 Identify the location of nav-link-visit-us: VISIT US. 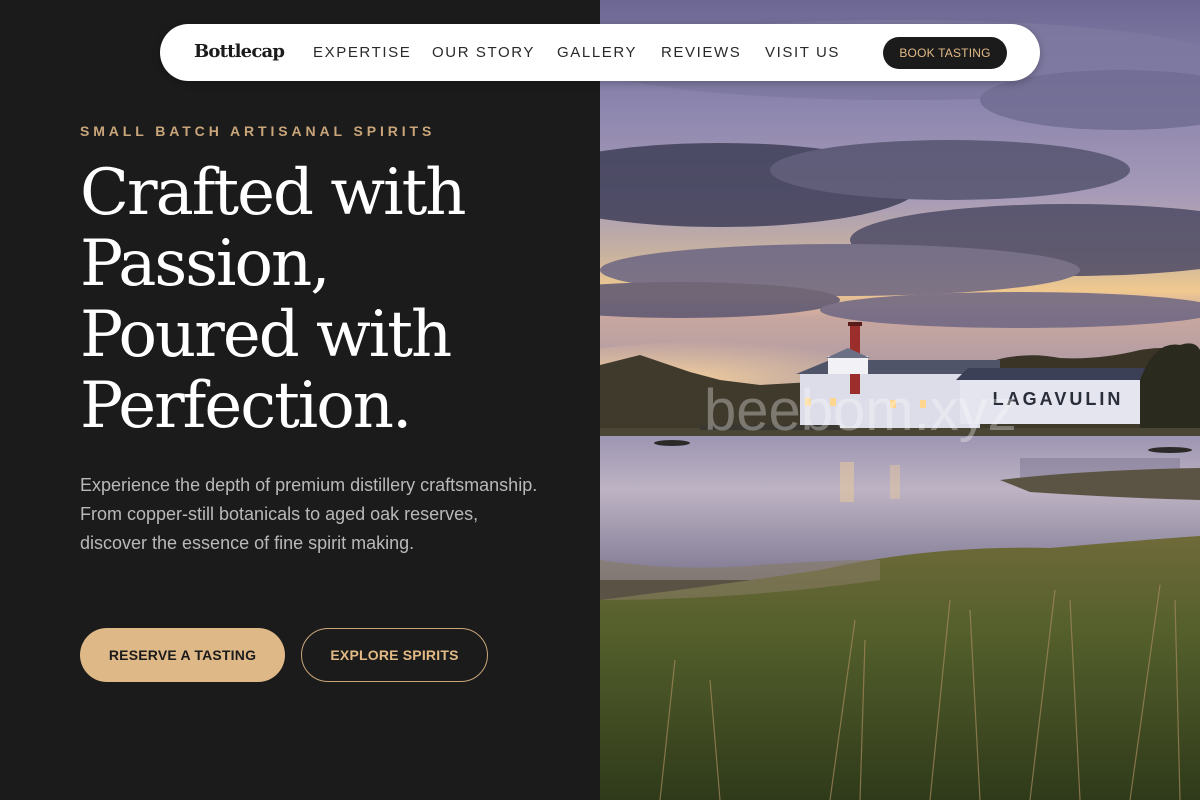
(802, 52).